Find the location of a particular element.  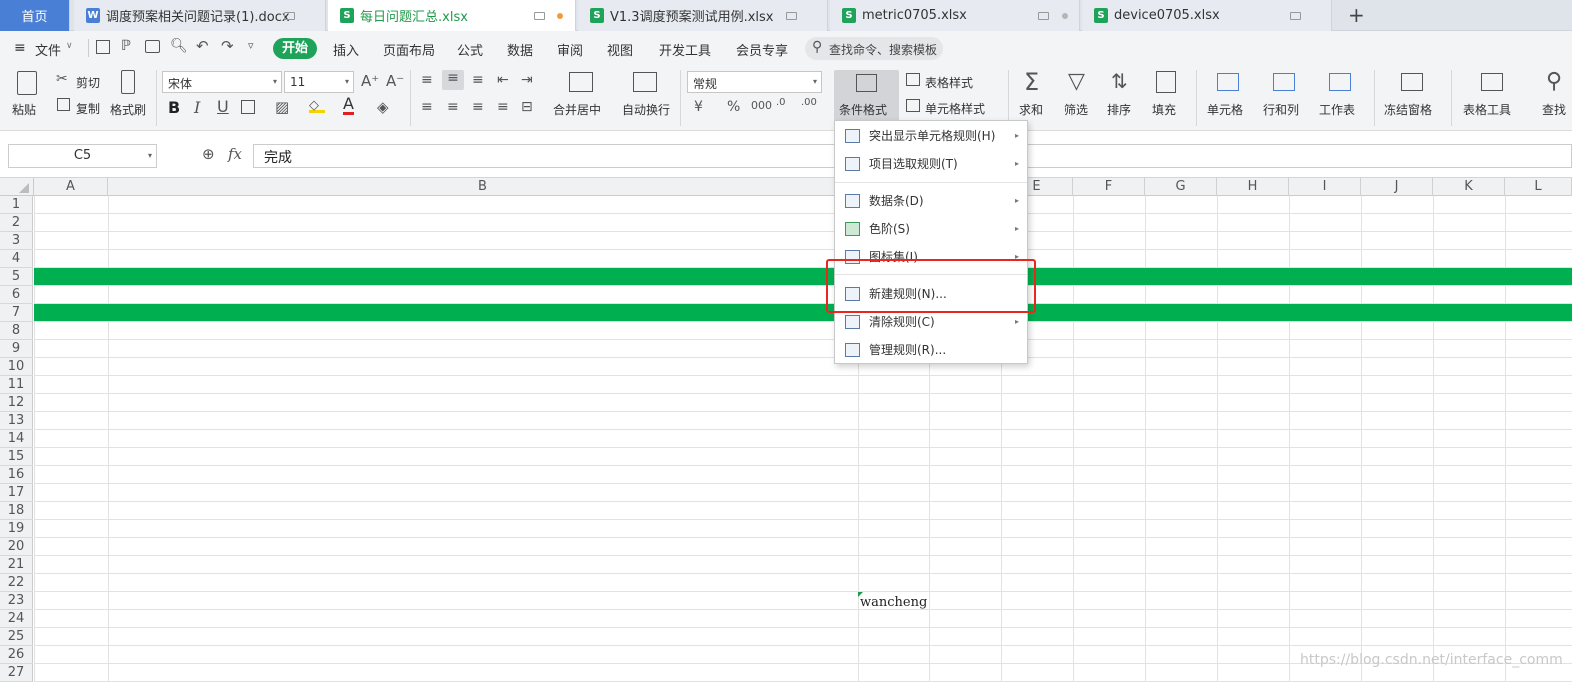

indent-increase-icon: ⇥ is located at coordinates (527, 80).